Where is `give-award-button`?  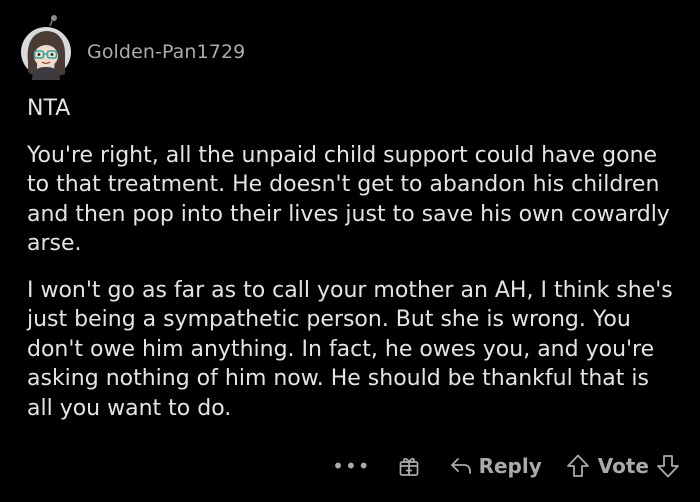 give-award-button is located at coordinates (409, 466).